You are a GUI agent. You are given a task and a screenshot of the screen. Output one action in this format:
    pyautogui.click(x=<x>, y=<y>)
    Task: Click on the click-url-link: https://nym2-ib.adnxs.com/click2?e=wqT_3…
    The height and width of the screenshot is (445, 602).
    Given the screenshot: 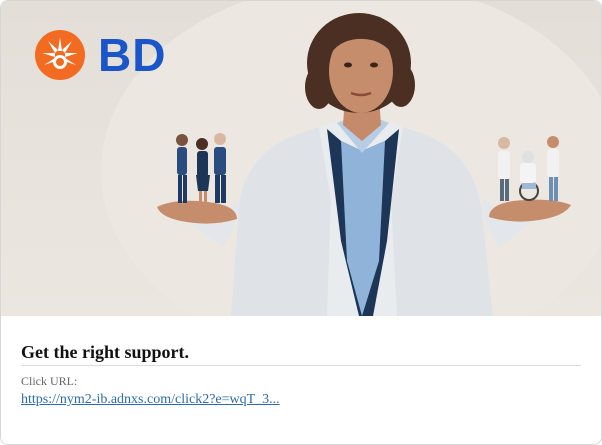 What is the action you would take?
    pyautogui.click(x=150, y=400)
    